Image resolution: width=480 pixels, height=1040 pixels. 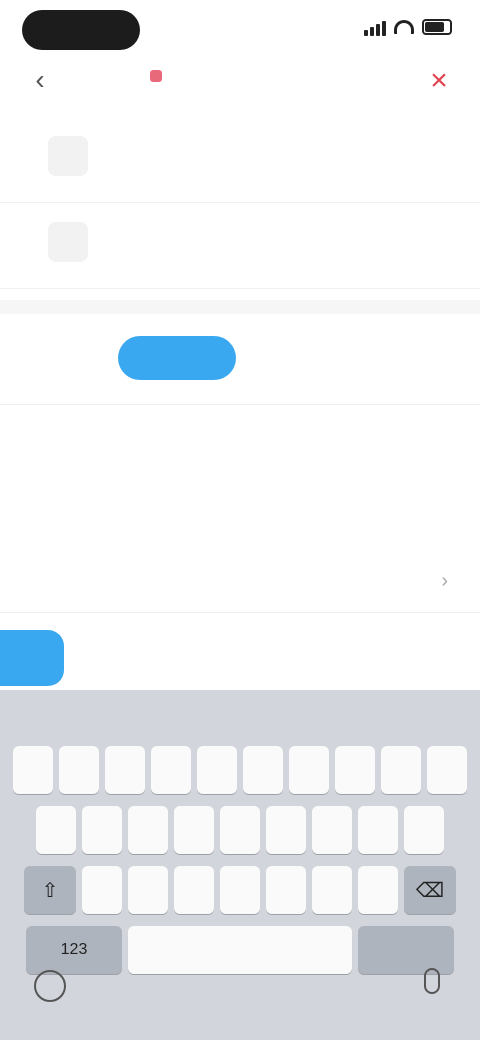 What do you see at coordinates (68, 156) in the screenshot?
I see `start-pin-icon` at bounding box center [68, 156].